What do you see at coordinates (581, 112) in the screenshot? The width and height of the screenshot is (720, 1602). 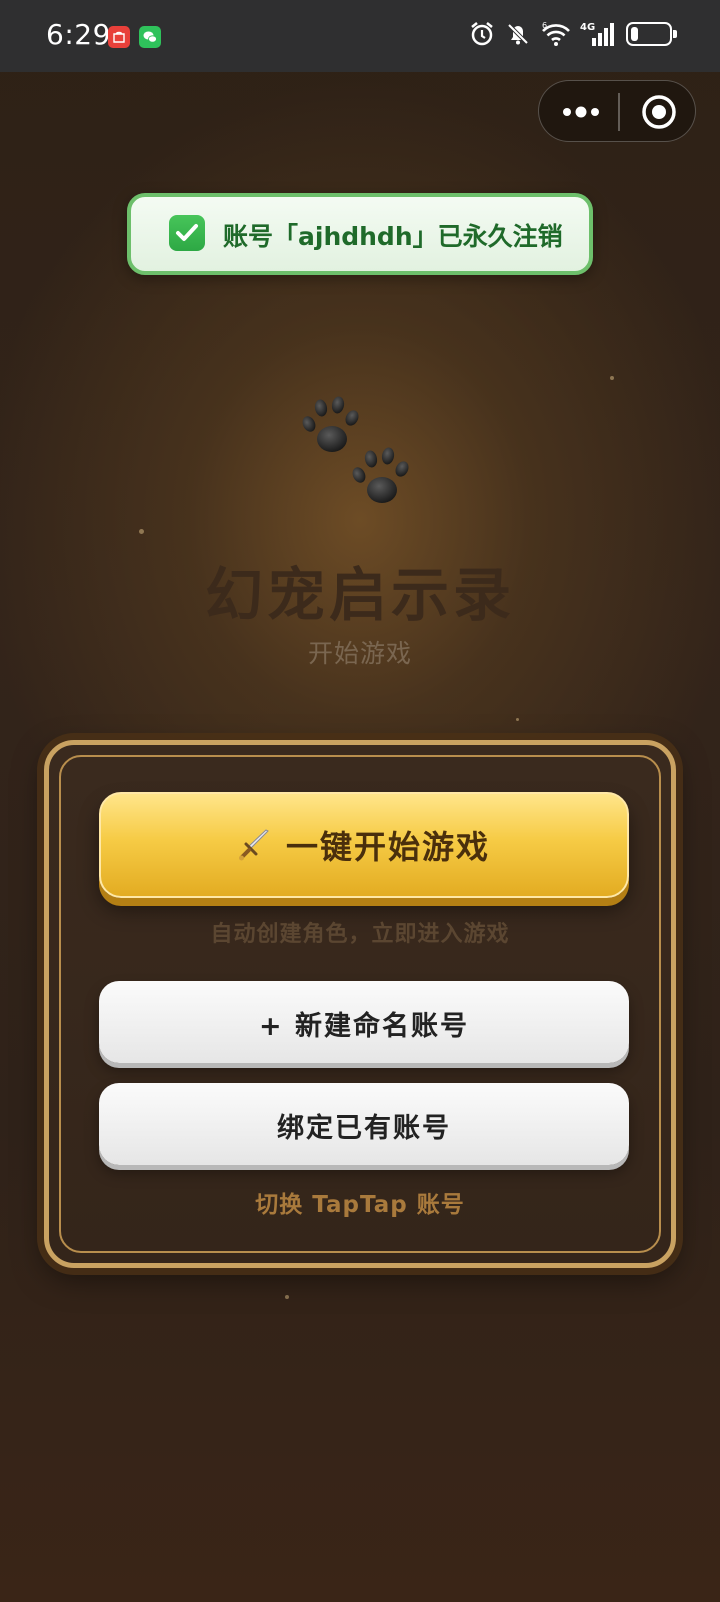 I see `more-options-icon` at bounding box center [581, 112].